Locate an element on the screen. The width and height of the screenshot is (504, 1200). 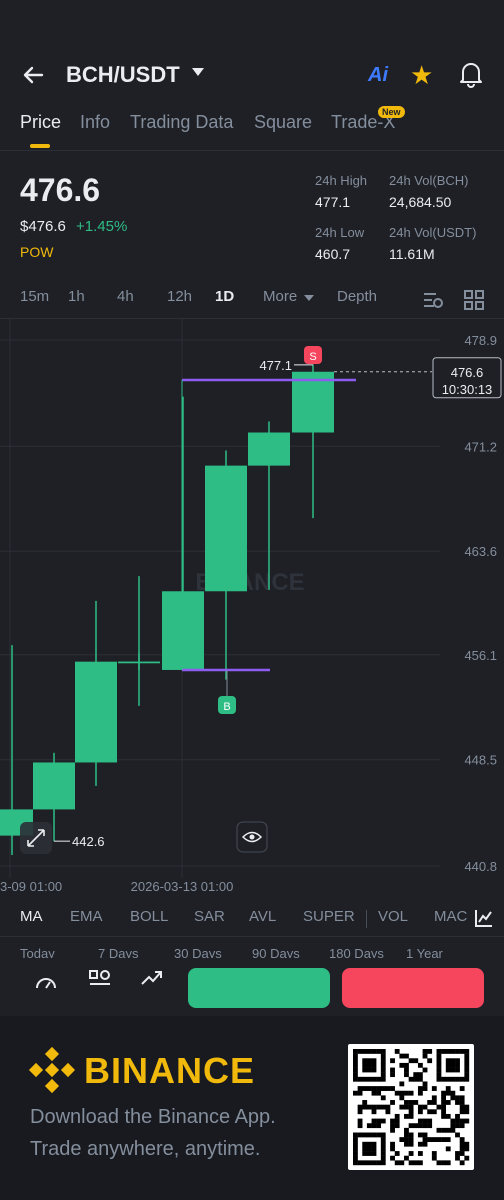
interval-12h: 12h is located at coordinates (179, 296).